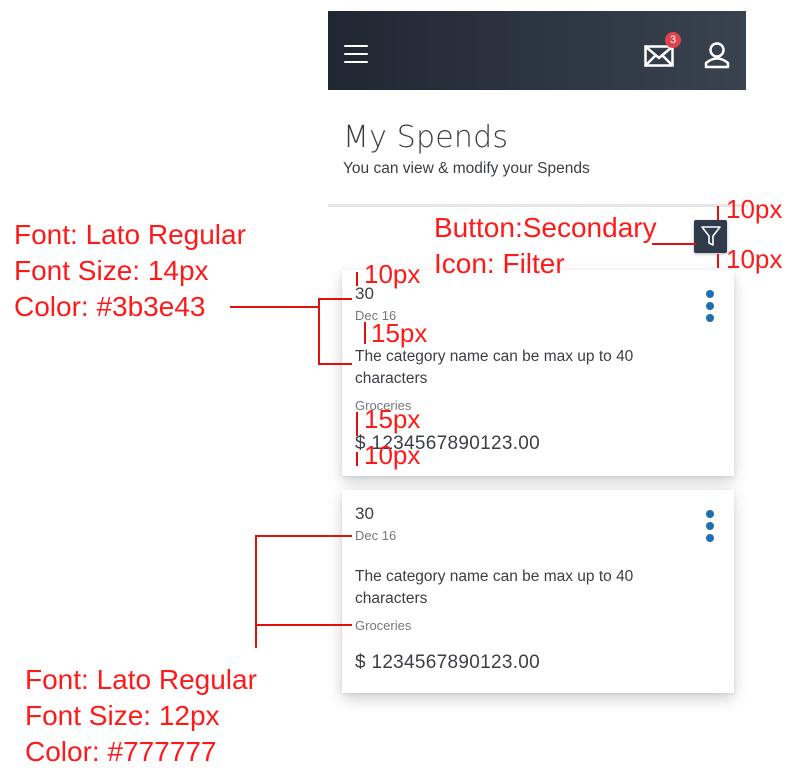  Describe the element at coordinates (673, 40) in the screenshot. I see `notification-badge: 3` at that location.